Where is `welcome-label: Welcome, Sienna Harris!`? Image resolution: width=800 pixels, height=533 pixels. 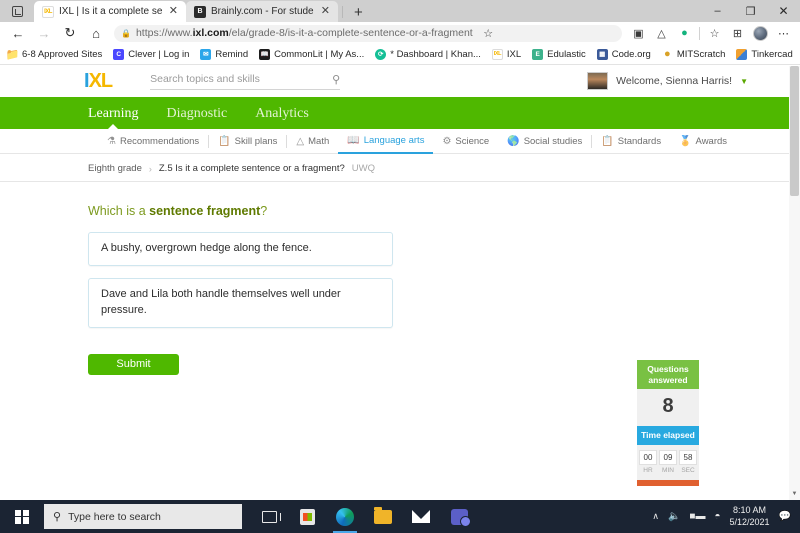
welcome-label: Welcome, Sienna Harris! is located at coordinates (674, 81).